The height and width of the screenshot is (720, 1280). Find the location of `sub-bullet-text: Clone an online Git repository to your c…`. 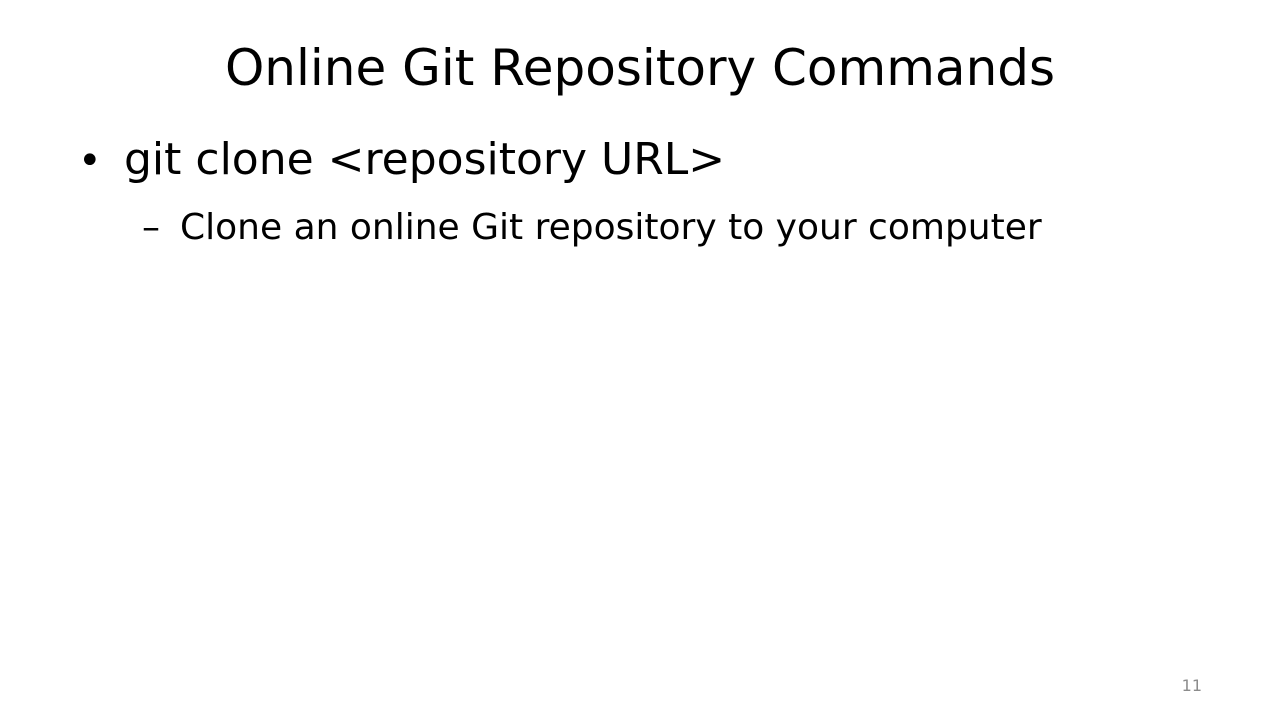

sub-bullet-text: Clone an online Git repository to your c… is located at coordinates (611, 227).